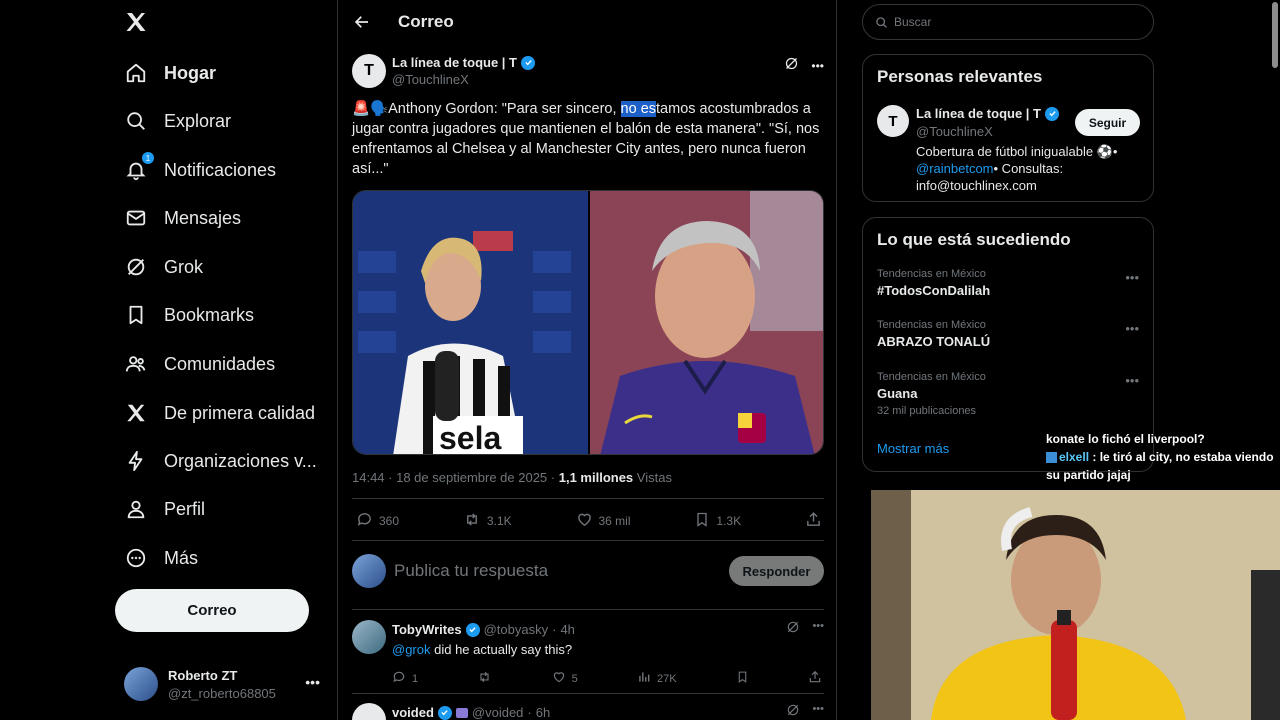 The image size is (1280, 720). I want to click on tweet-text-selection: no es, so click(638, 109).